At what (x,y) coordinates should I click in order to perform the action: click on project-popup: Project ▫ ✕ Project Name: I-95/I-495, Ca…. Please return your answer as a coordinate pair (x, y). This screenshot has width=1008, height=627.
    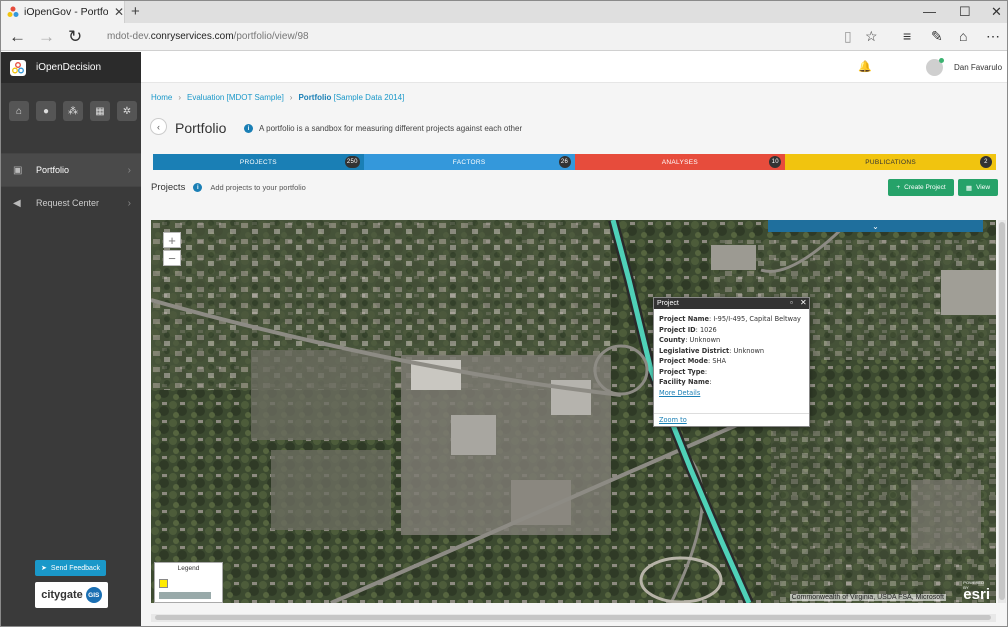
    Looking at the image, I should click on (731, 362).